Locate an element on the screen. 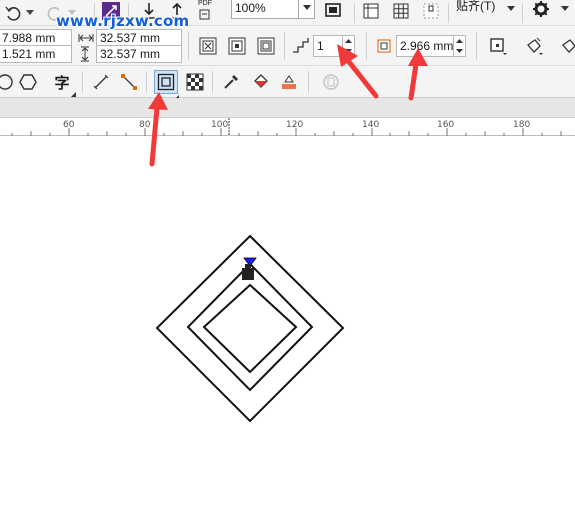 This screenshot has height=520, width=575. fill-color-button is located at coordinates (566, 46).